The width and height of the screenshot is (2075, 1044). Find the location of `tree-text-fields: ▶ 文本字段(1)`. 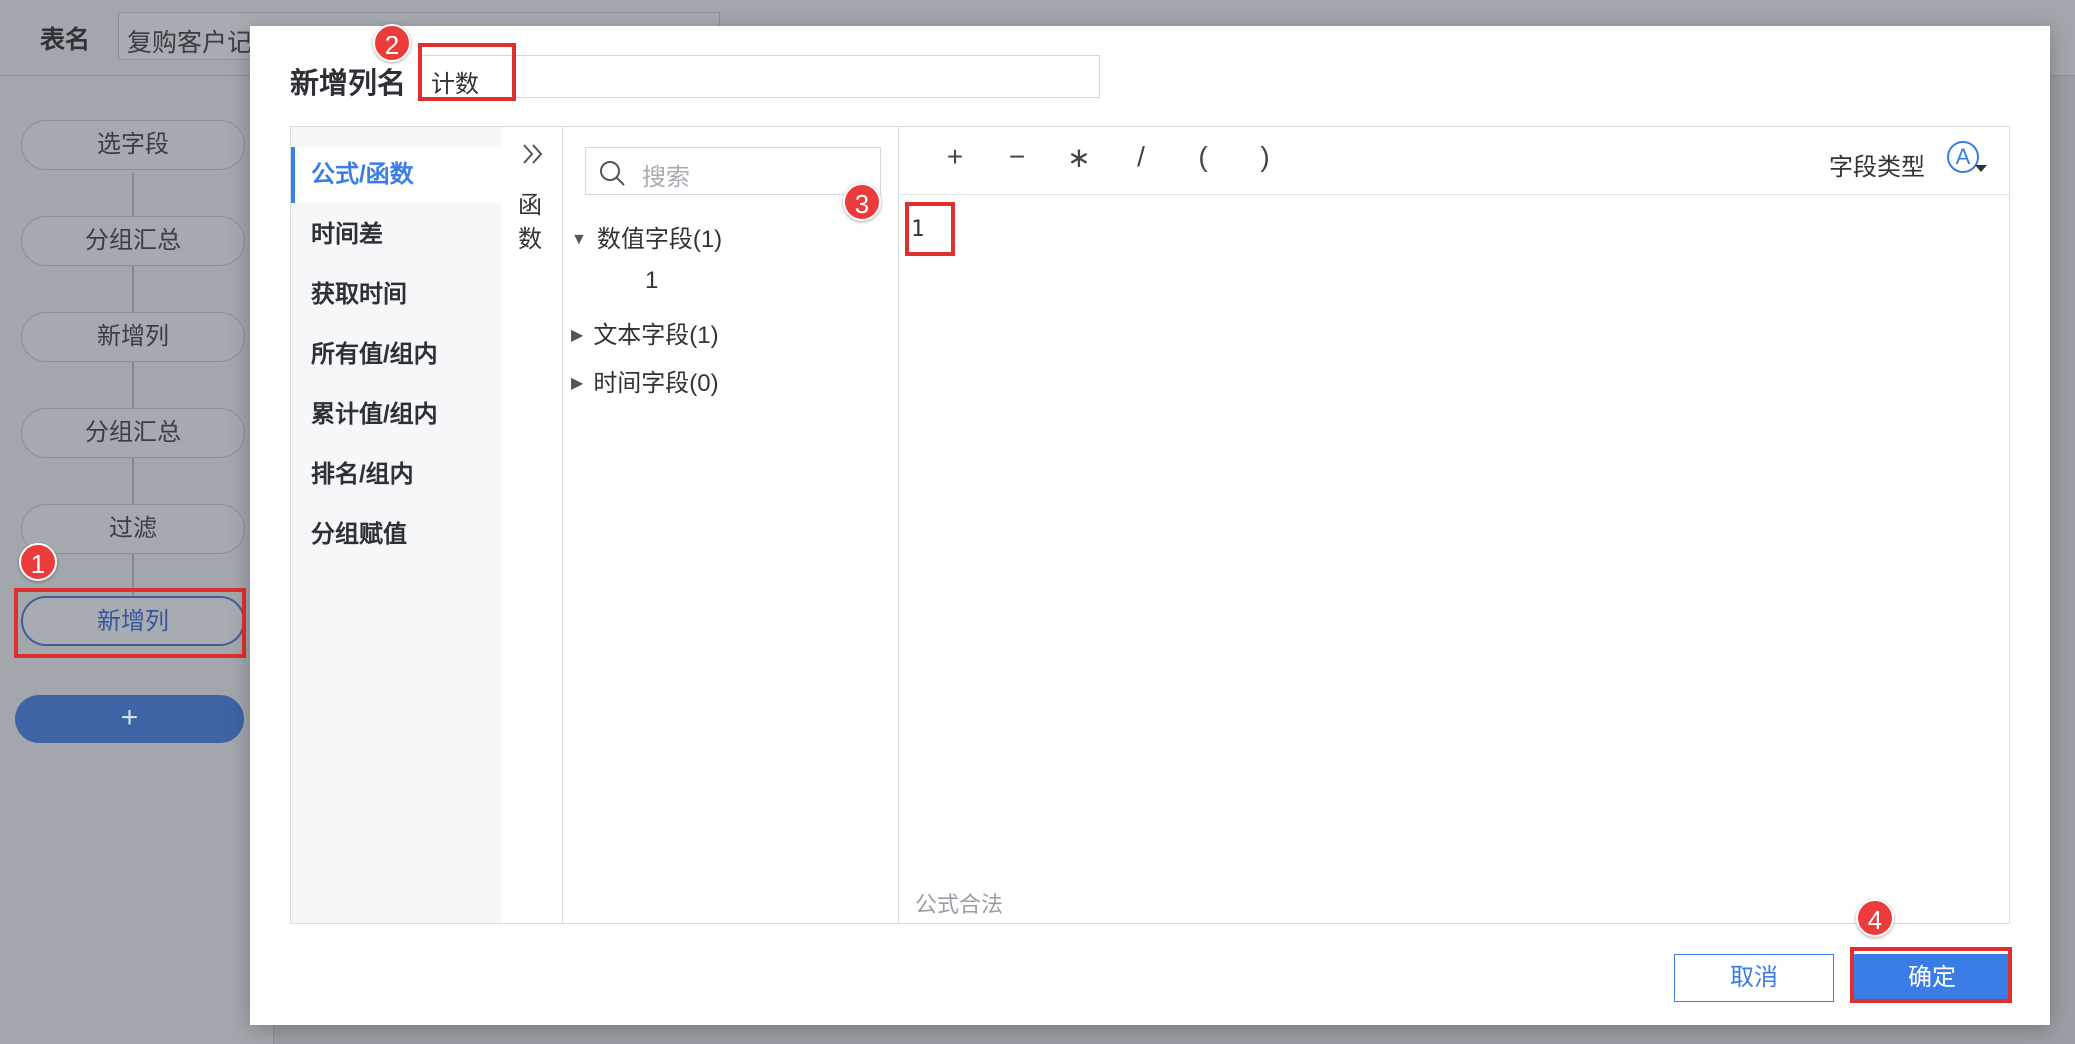

tree-text-fields: ▶ 文本字段(1) is located at coordinates (645, 332).